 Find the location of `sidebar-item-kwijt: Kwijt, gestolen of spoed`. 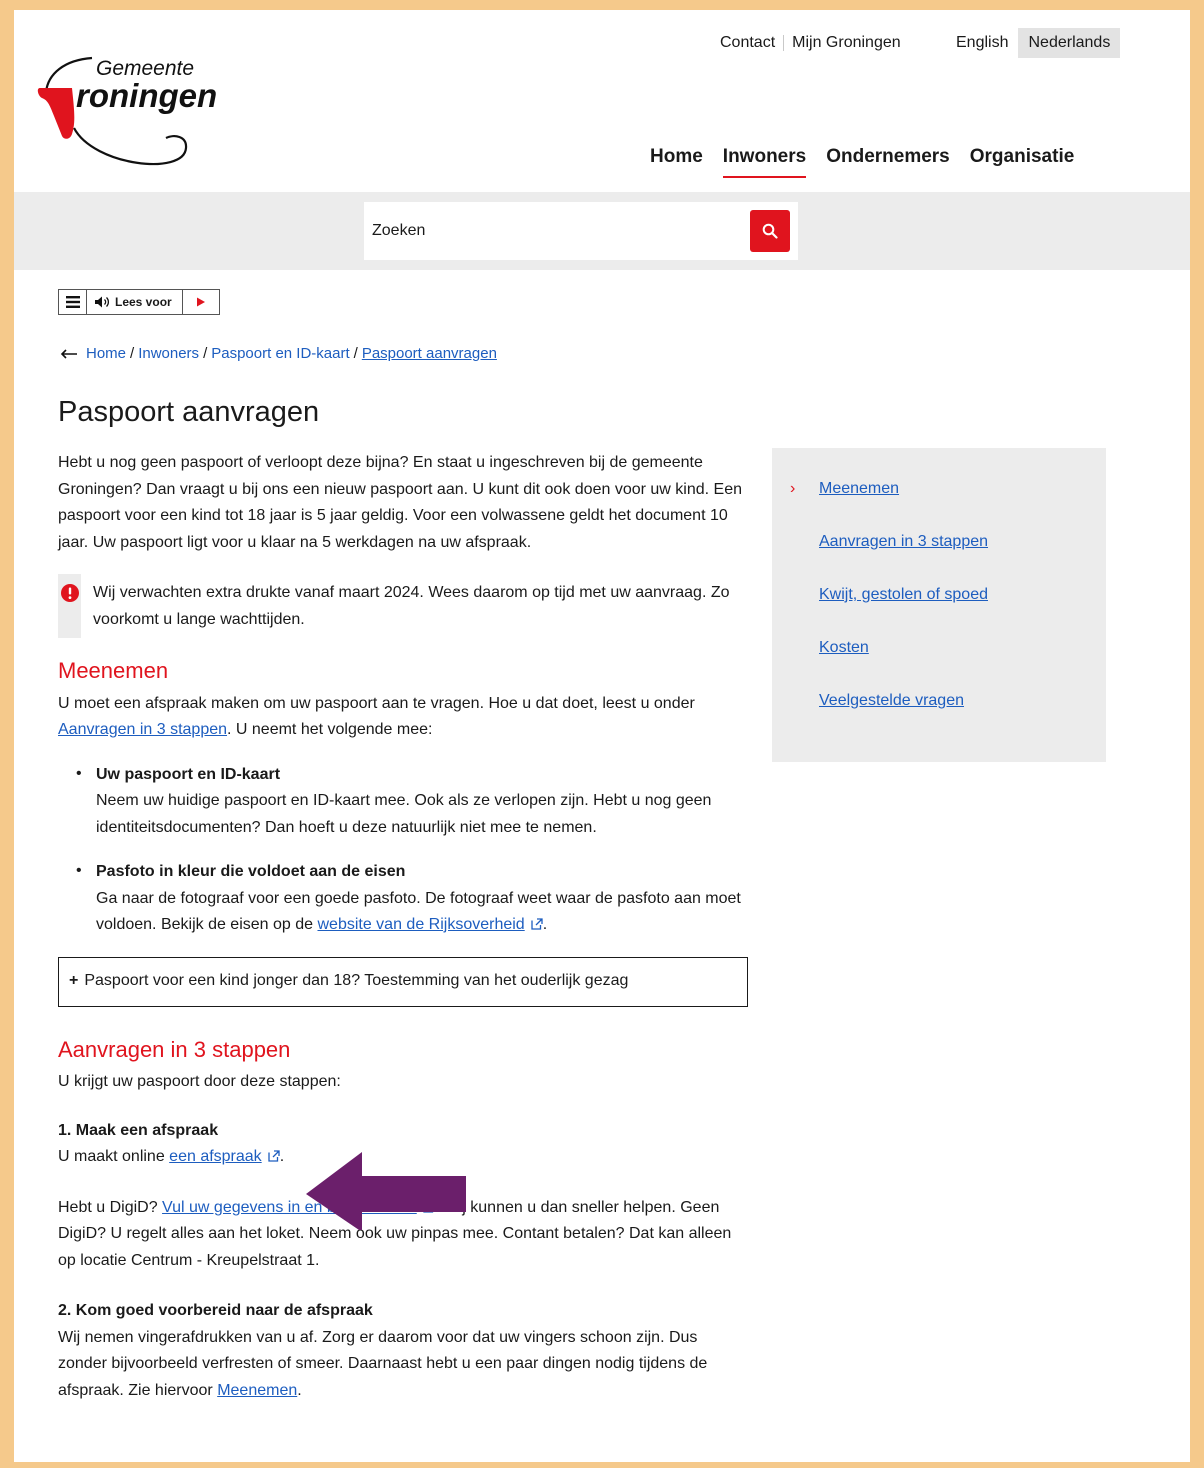

sidebar-item-kwijt: Kwijt, gestolen of spoed is located at coordinates (939, 612).